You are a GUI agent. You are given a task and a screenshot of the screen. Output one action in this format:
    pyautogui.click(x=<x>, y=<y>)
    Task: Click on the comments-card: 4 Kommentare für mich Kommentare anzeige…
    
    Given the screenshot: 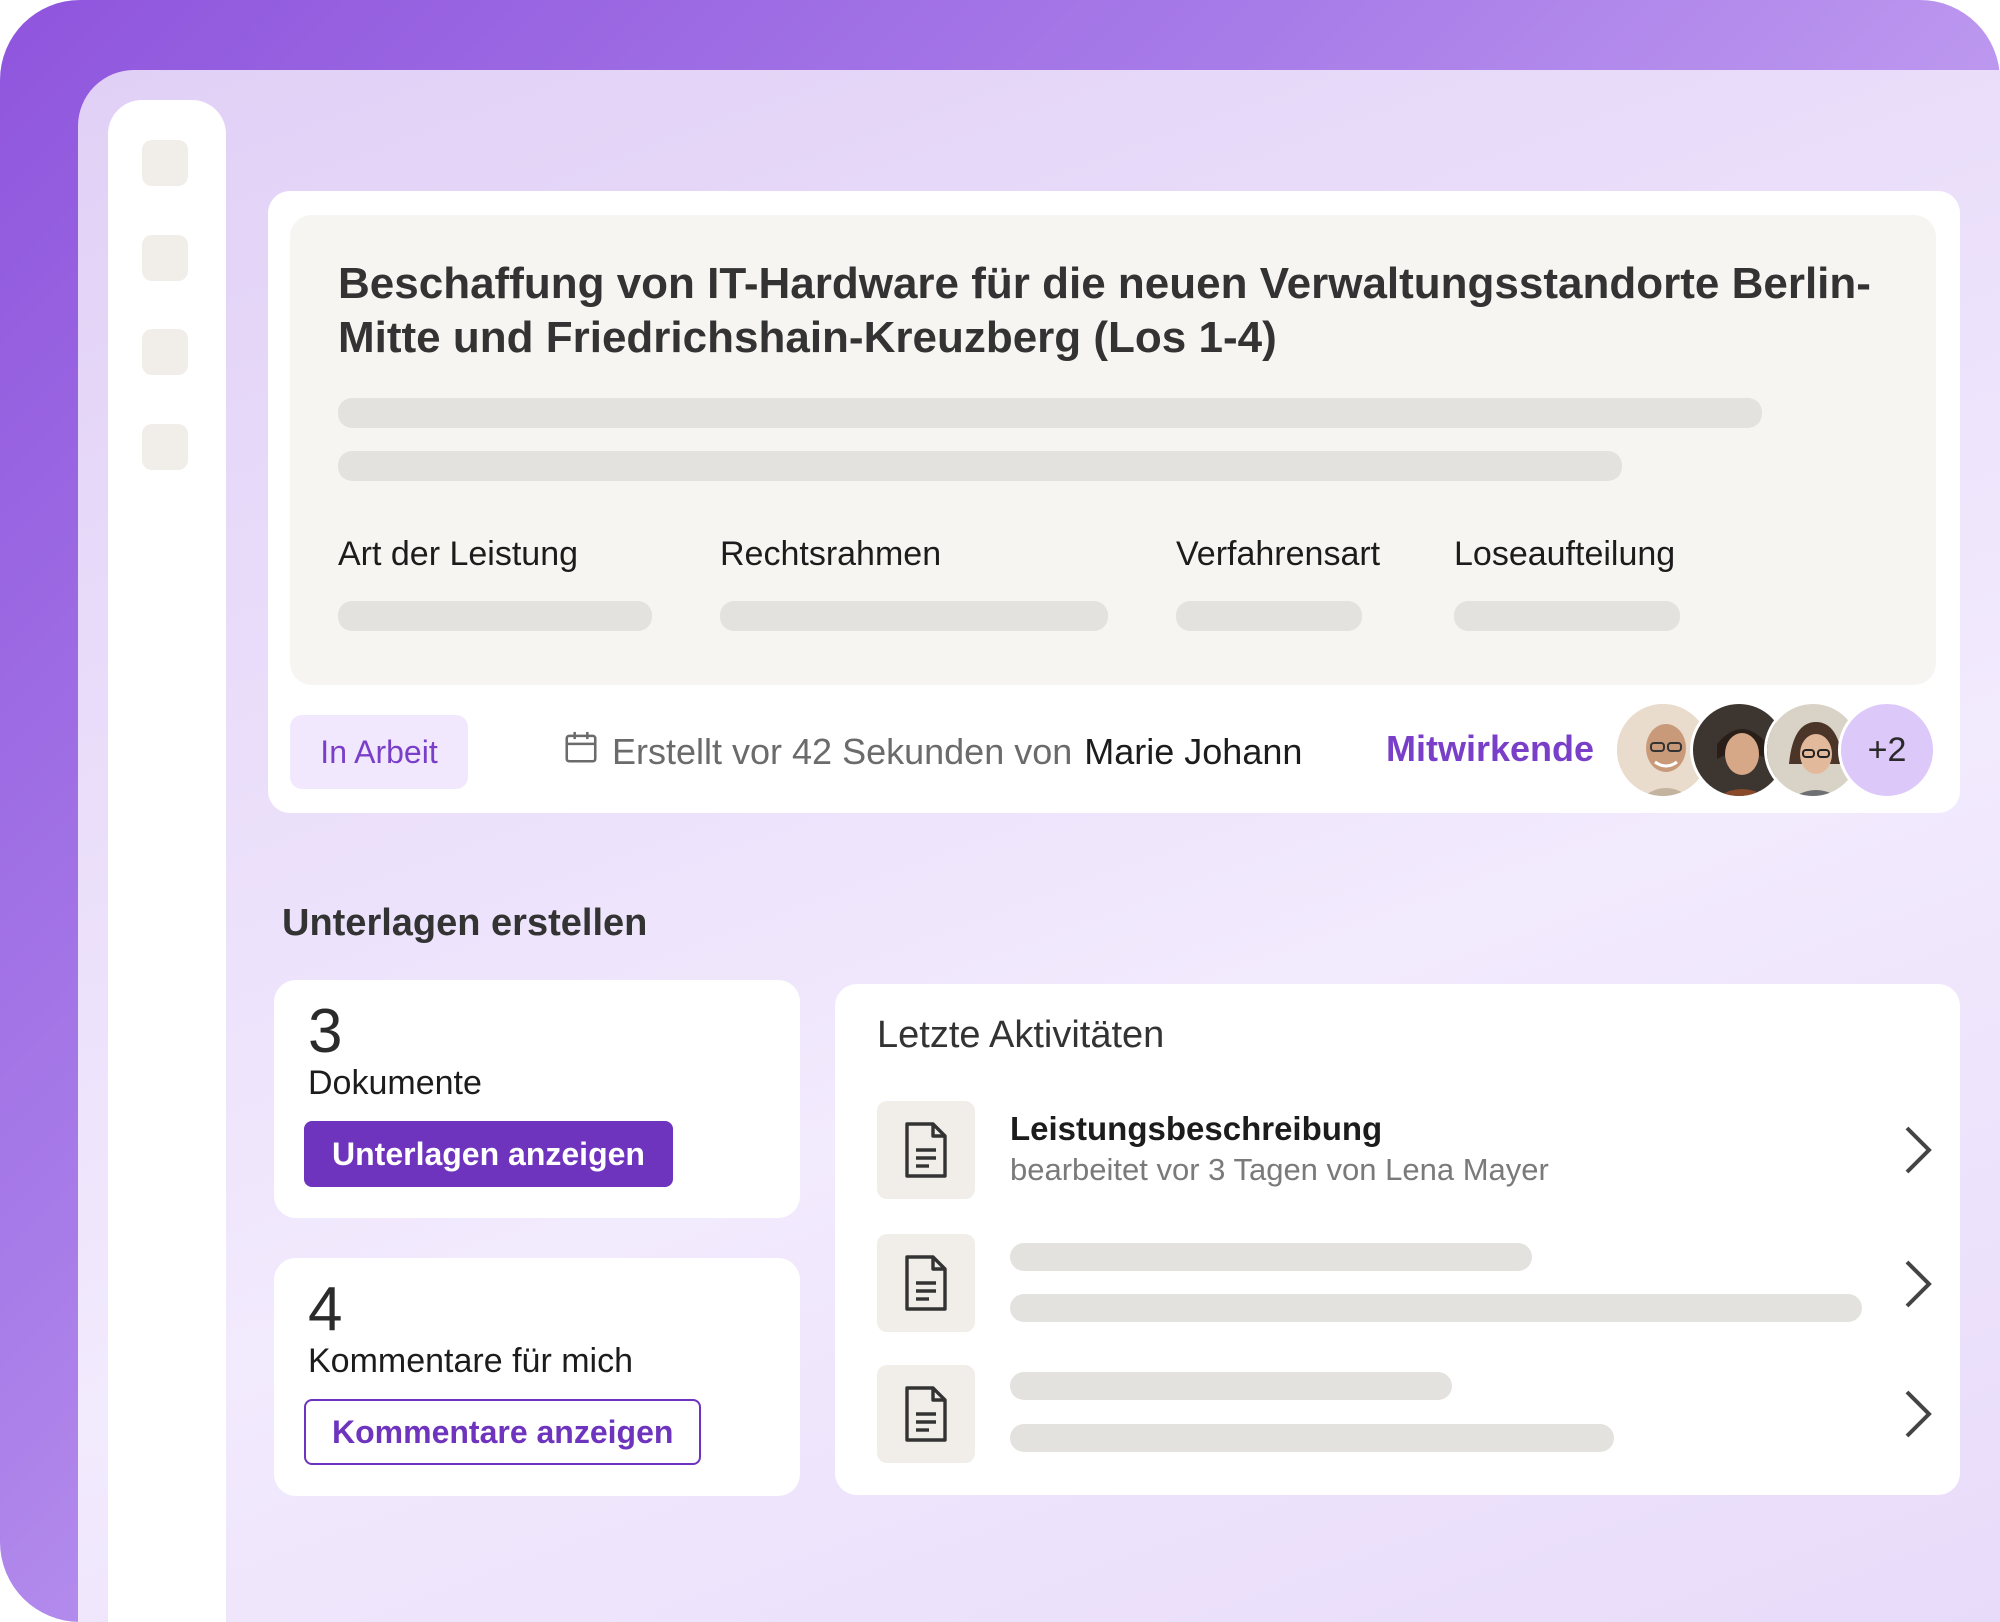 What is the action you would take?
    pyautogui.click(x=537, y=1377)
    